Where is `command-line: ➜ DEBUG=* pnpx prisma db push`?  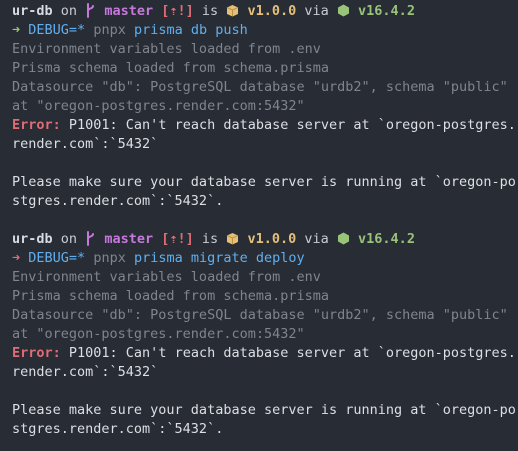
command-line: ➜ DEBUG=* pnpx prisma db push is located at coordinates (265, 30).